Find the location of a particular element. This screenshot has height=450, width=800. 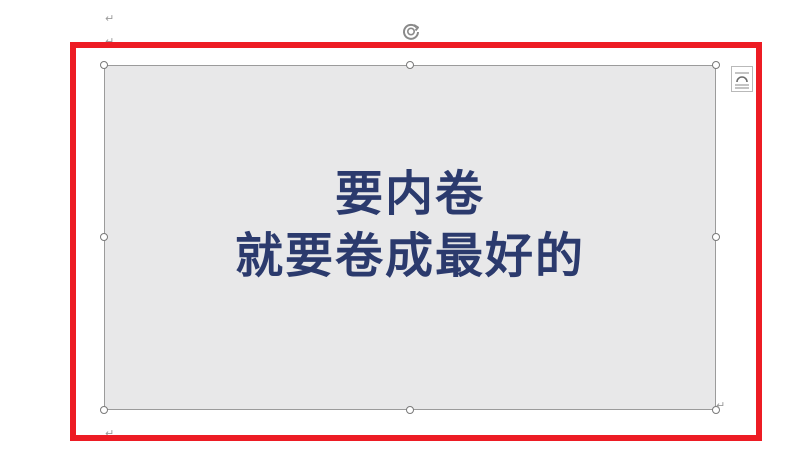

layout-options-icon is located at coordinates (742, 79).